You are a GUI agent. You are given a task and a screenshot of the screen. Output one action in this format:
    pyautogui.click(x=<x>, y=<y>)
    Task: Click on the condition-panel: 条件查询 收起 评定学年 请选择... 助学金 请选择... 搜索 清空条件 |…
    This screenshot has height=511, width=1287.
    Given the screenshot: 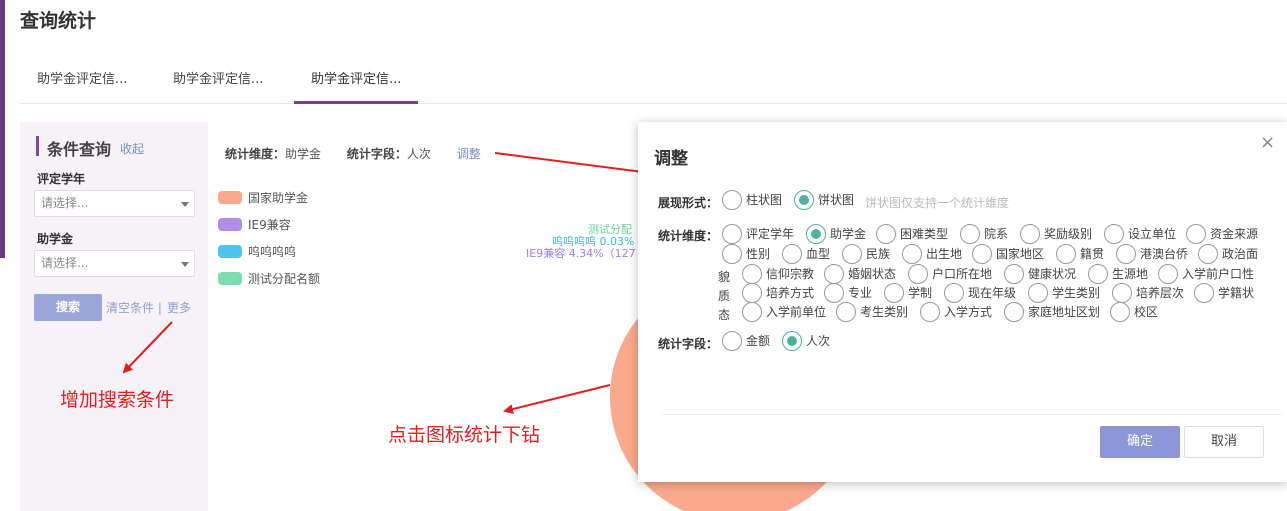 What is the action you would take?
    pyautogui.click(x=114, y=316)
    